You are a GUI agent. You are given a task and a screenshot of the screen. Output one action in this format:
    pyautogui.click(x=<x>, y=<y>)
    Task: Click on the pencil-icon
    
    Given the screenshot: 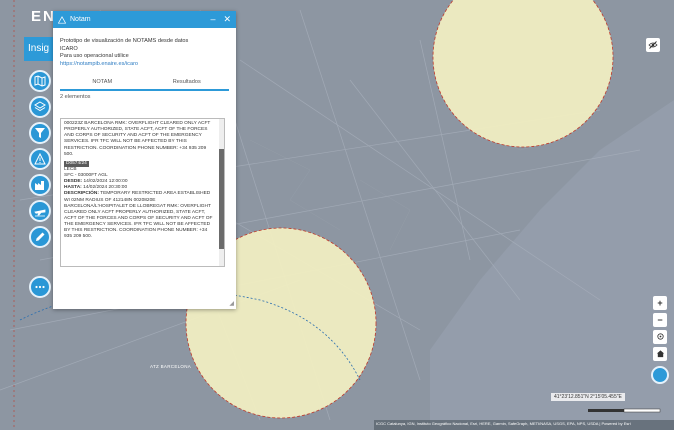 What is the action you would take?
    pyautogui.click(x=40, y=236)
    